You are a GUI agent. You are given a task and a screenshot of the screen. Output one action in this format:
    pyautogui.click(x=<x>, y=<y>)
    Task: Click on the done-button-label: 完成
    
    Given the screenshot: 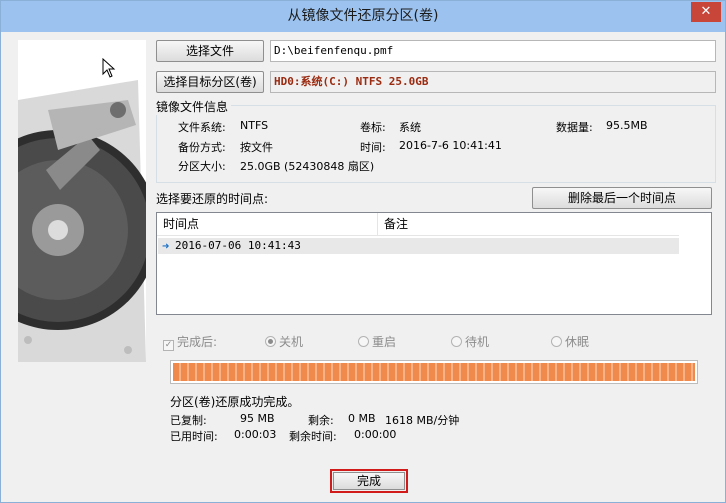 What is the action you would take?
    pyautogui.click(x=369, y=481)
    